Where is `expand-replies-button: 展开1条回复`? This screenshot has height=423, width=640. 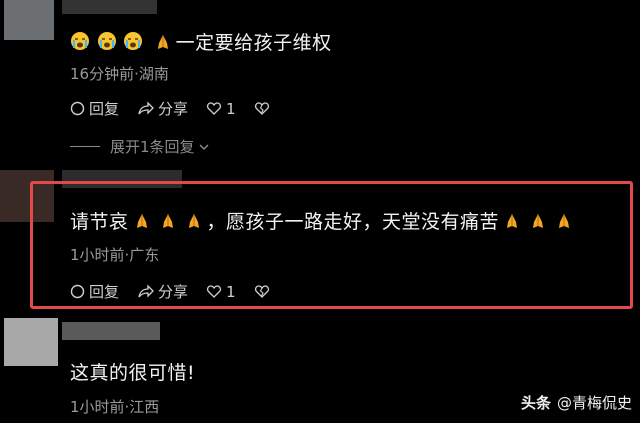
expand-replies-button: 展开1条回复 is located at coordinates (140, 146).